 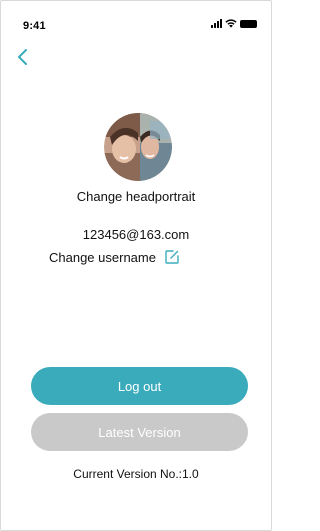 What do you see at coordinates (172, 257) in the screenshot?
I see `edit-icon` at bounding box center [172, 257].